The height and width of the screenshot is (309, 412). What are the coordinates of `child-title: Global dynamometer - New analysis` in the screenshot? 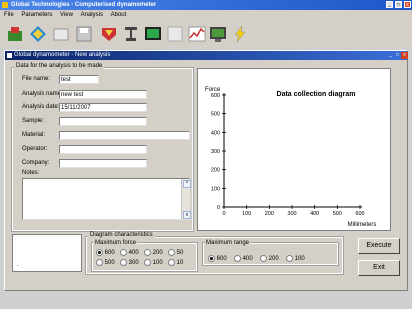 It's located at (62, 55).